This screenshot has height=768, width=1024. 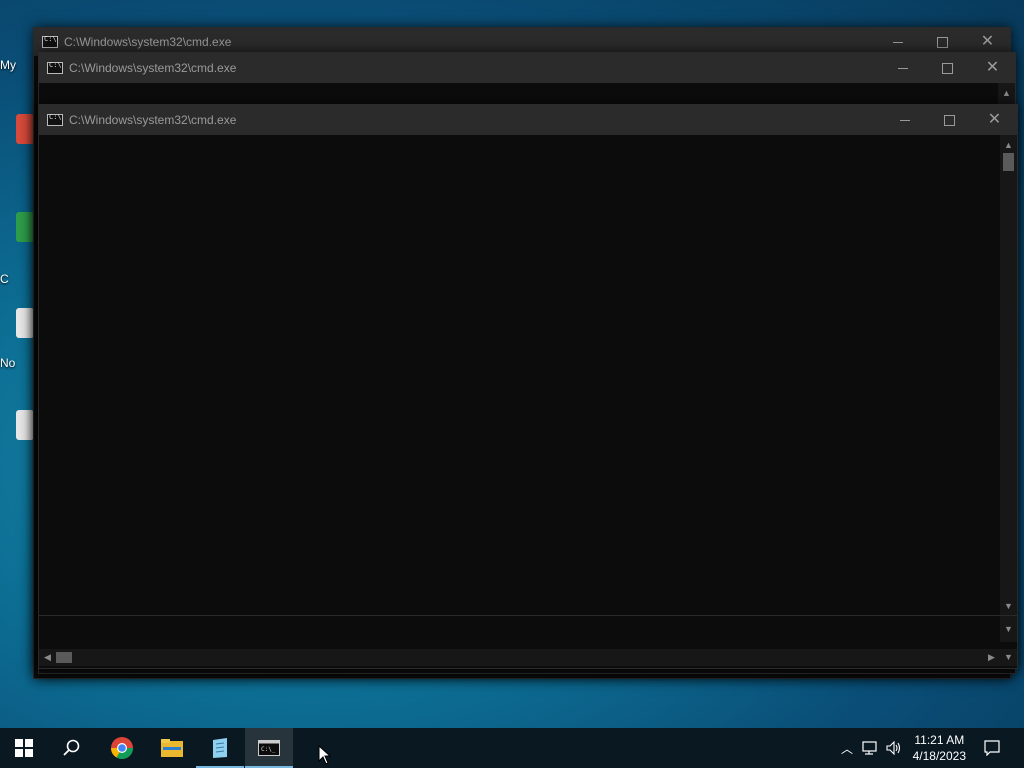 I want to click on start-icon, so click(x=24, y=748).